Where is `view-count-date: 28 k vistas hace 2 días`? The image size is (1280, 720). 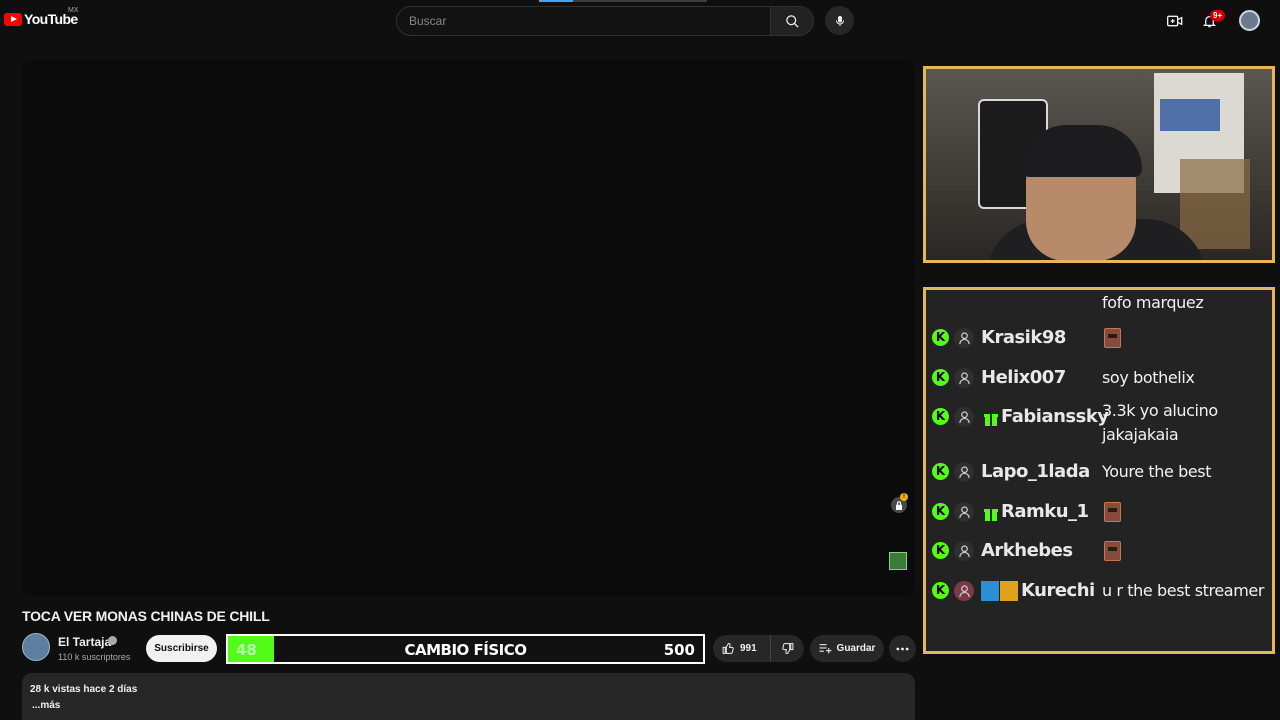
view-count-date: 28 k vistas hace 2 días is located at coordinates (84, 689).